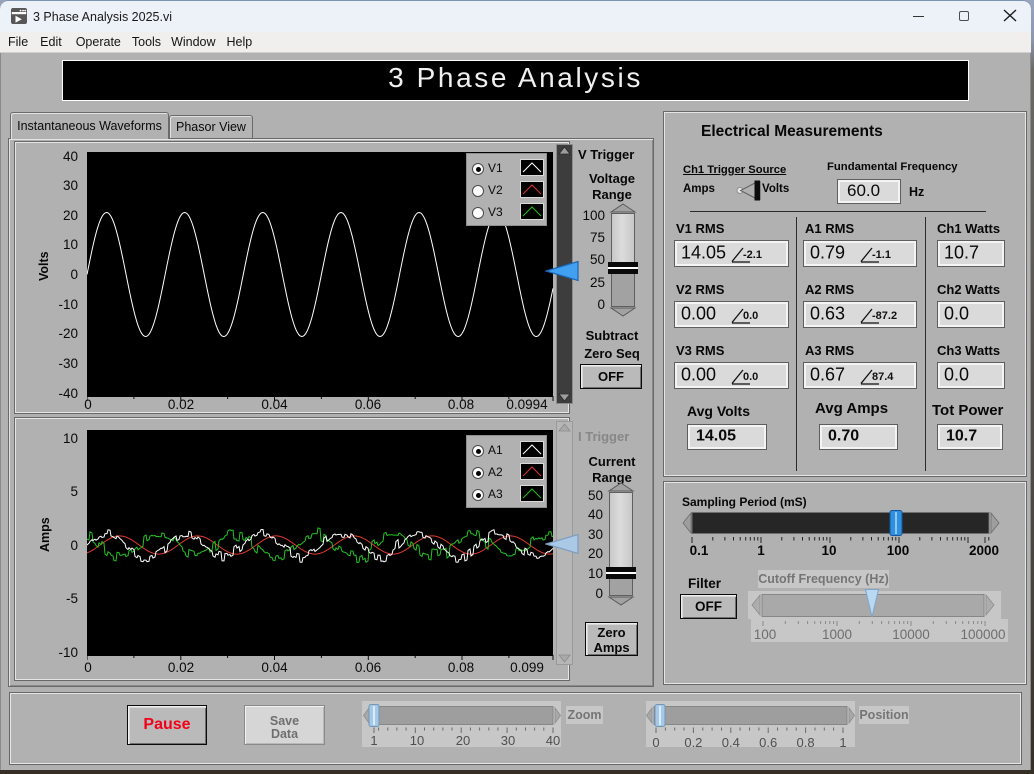  What do you see at coordinates (752, 255) in the screenshot?
I see `svg-text: -2.1` at bounding box center [752, 255].